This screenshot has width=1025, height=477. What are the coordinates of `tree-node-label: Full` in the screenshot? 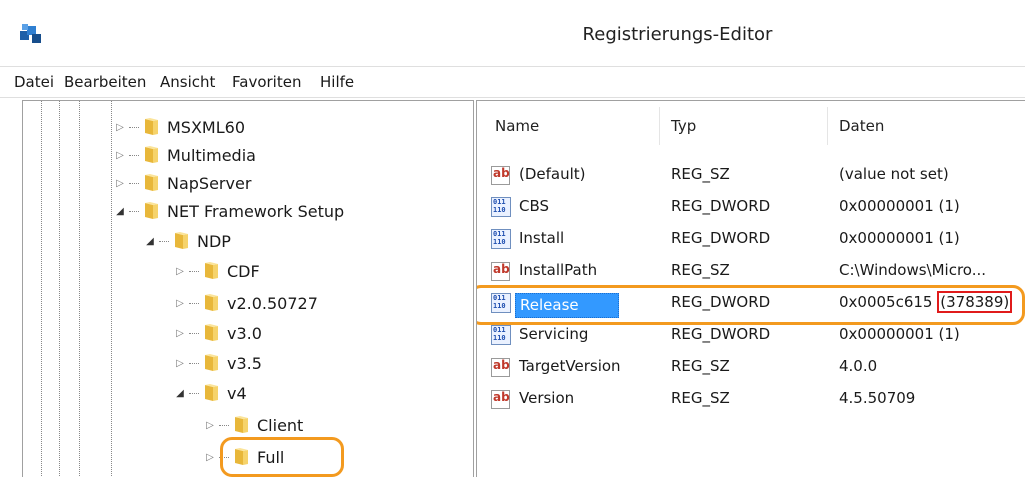 It's located at (271, 457).